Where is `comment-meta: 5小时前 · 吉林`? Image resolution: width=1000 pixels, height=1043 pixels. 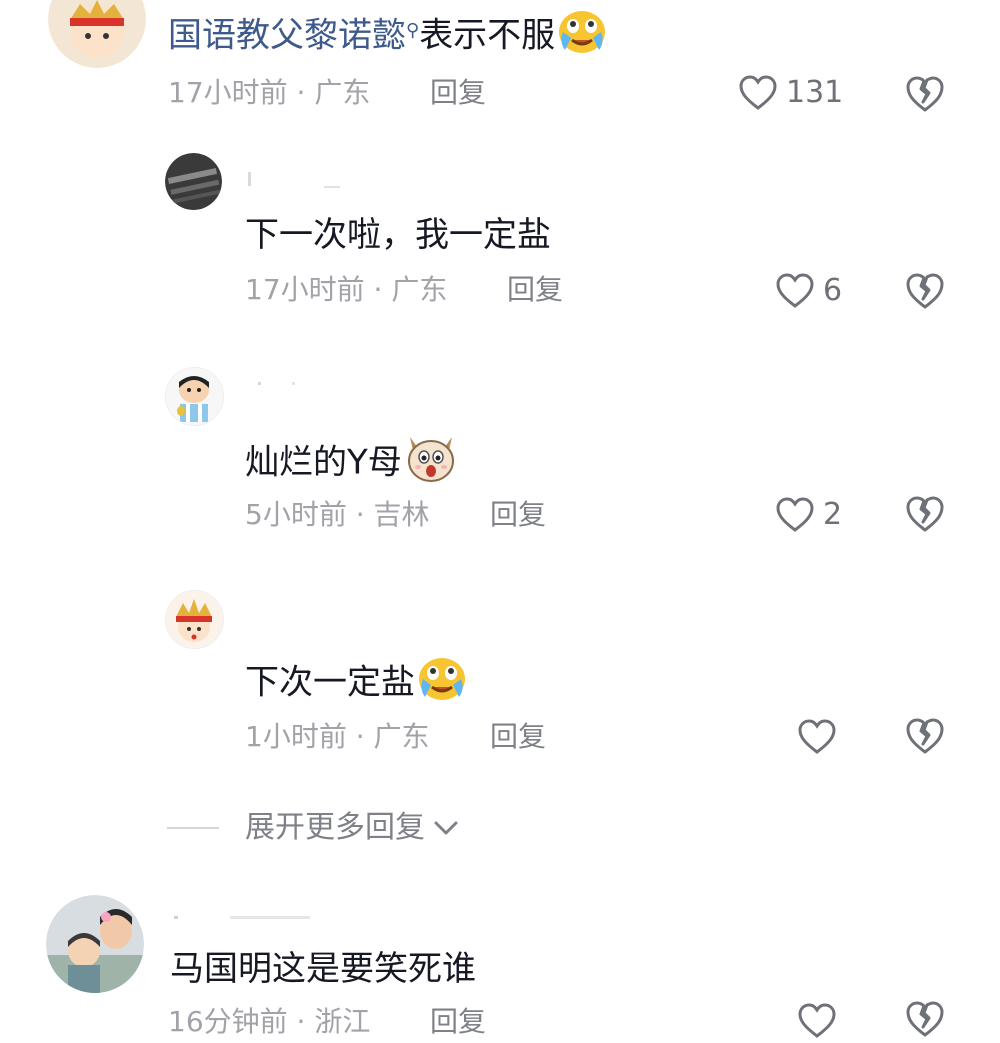
comment-meta: 5小时前 · 吉林 is located at coordinates (337, 514).